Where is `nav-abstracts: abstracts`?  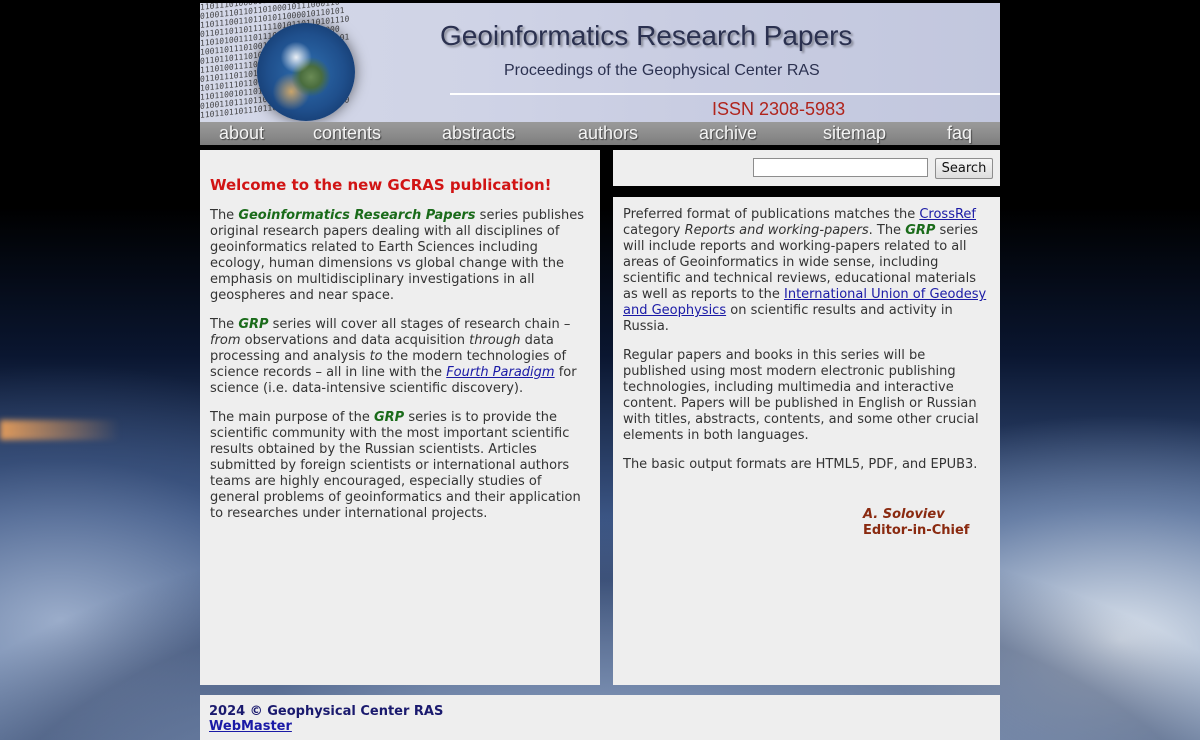
nav-abstracts: abstracts is located at coordinates (478, 133).